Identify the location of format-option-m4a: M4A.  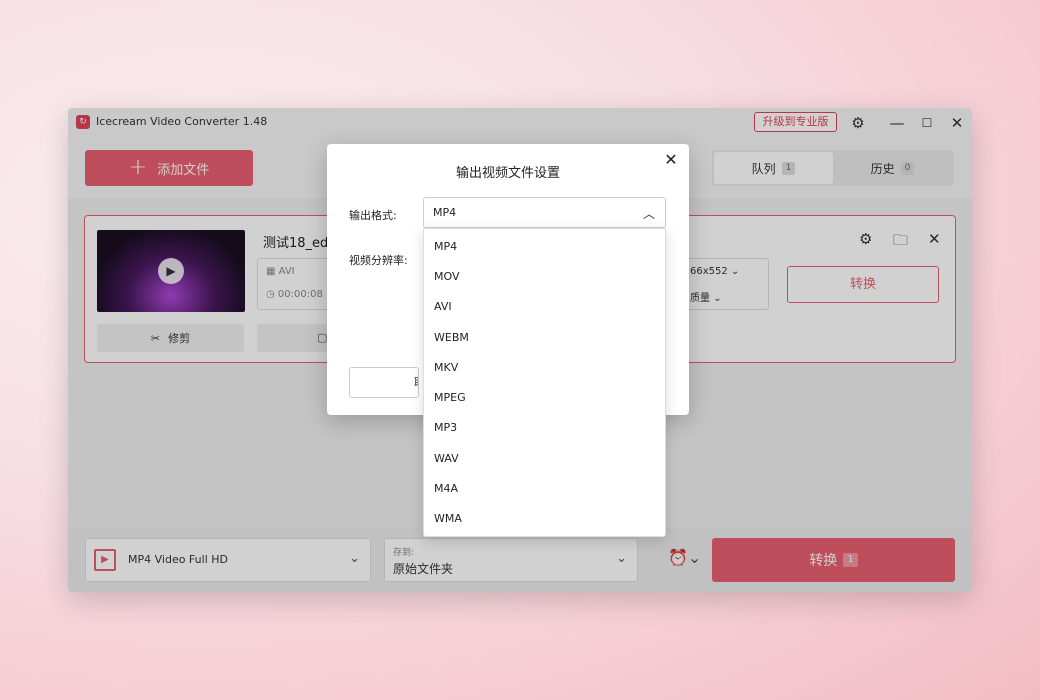
(544, 488).